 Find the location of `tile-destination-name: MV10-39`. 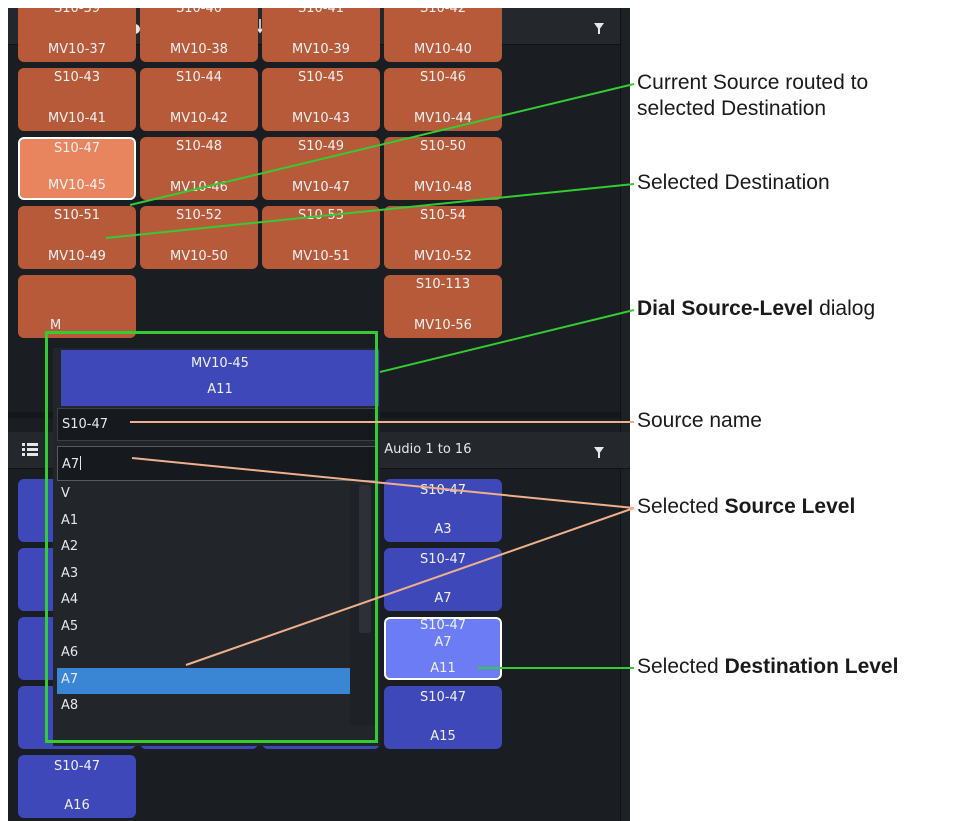

tile-destination-name: MV10-39 is located at coordinates (321, 49).